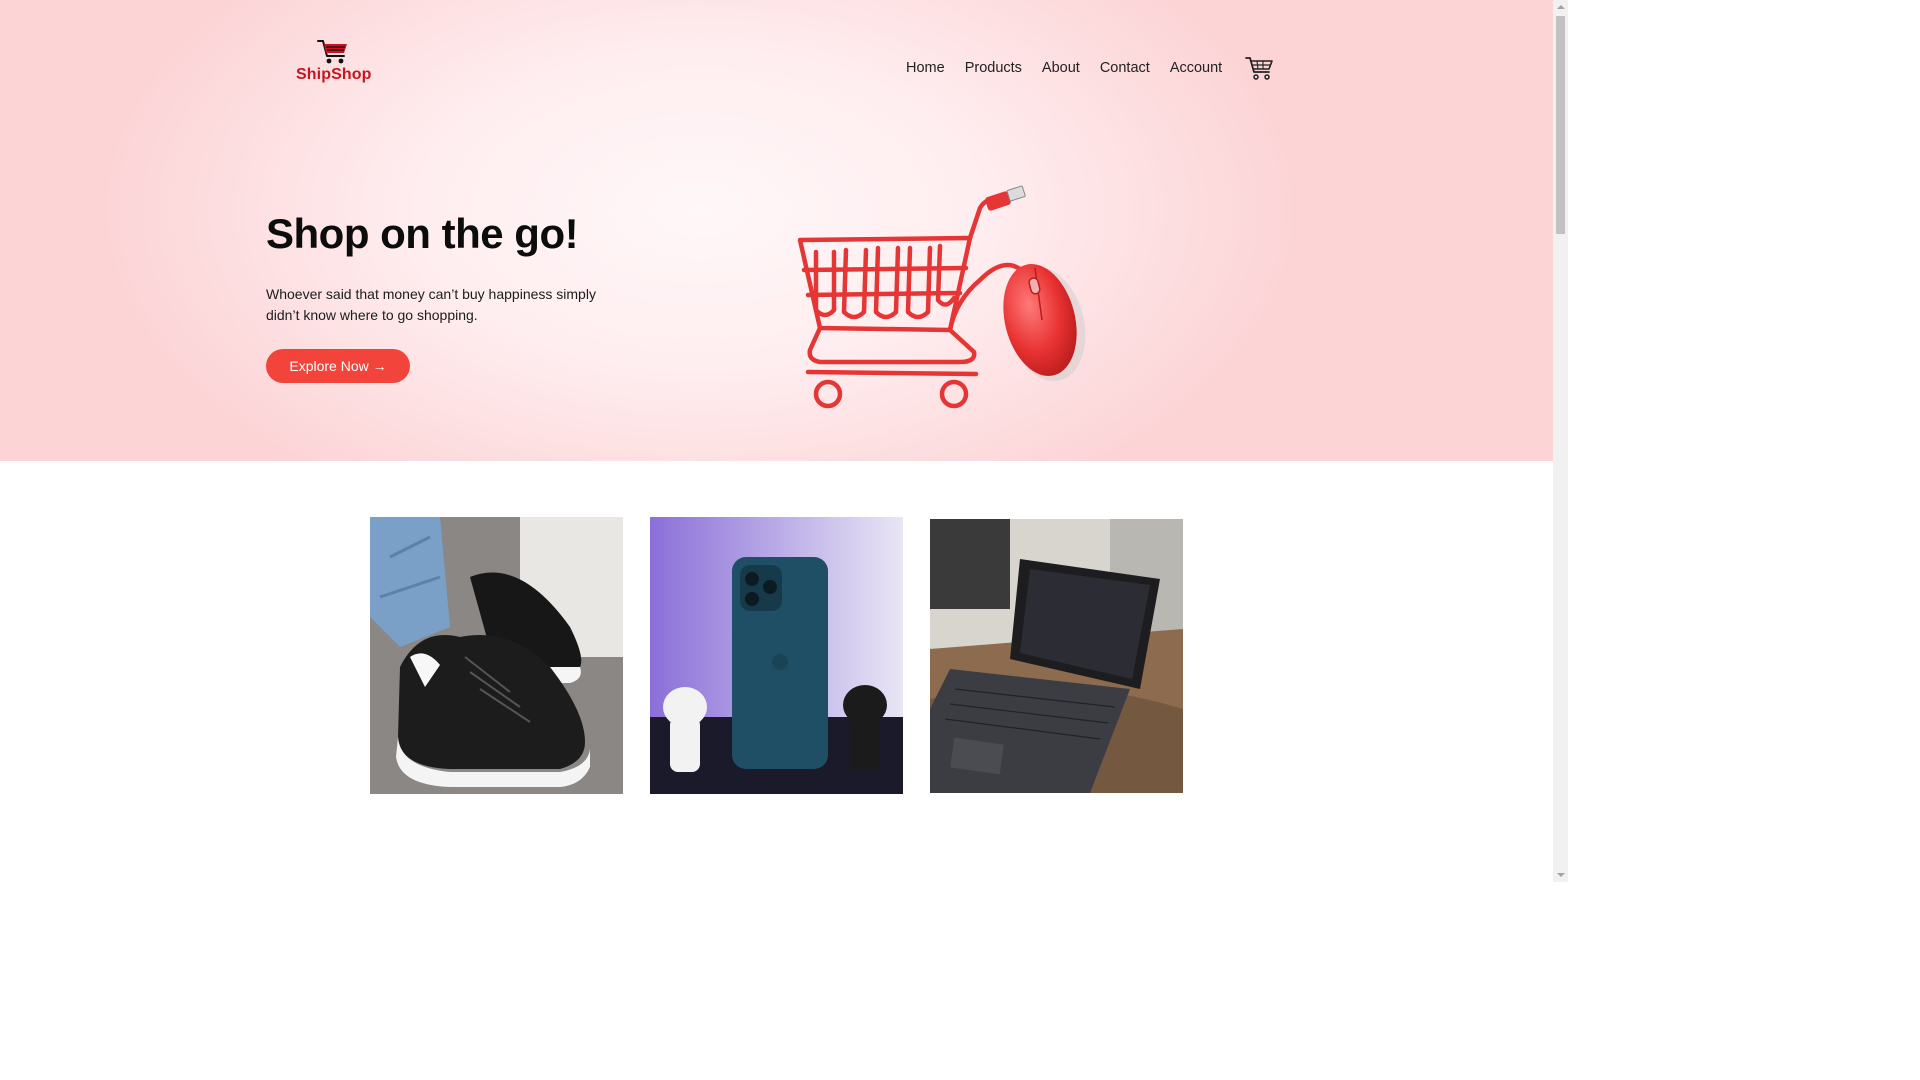 Image resolution: width=1920 pixels, height=1080 pixels. I want to click on scroll-up-icon, so click(1561, 7).